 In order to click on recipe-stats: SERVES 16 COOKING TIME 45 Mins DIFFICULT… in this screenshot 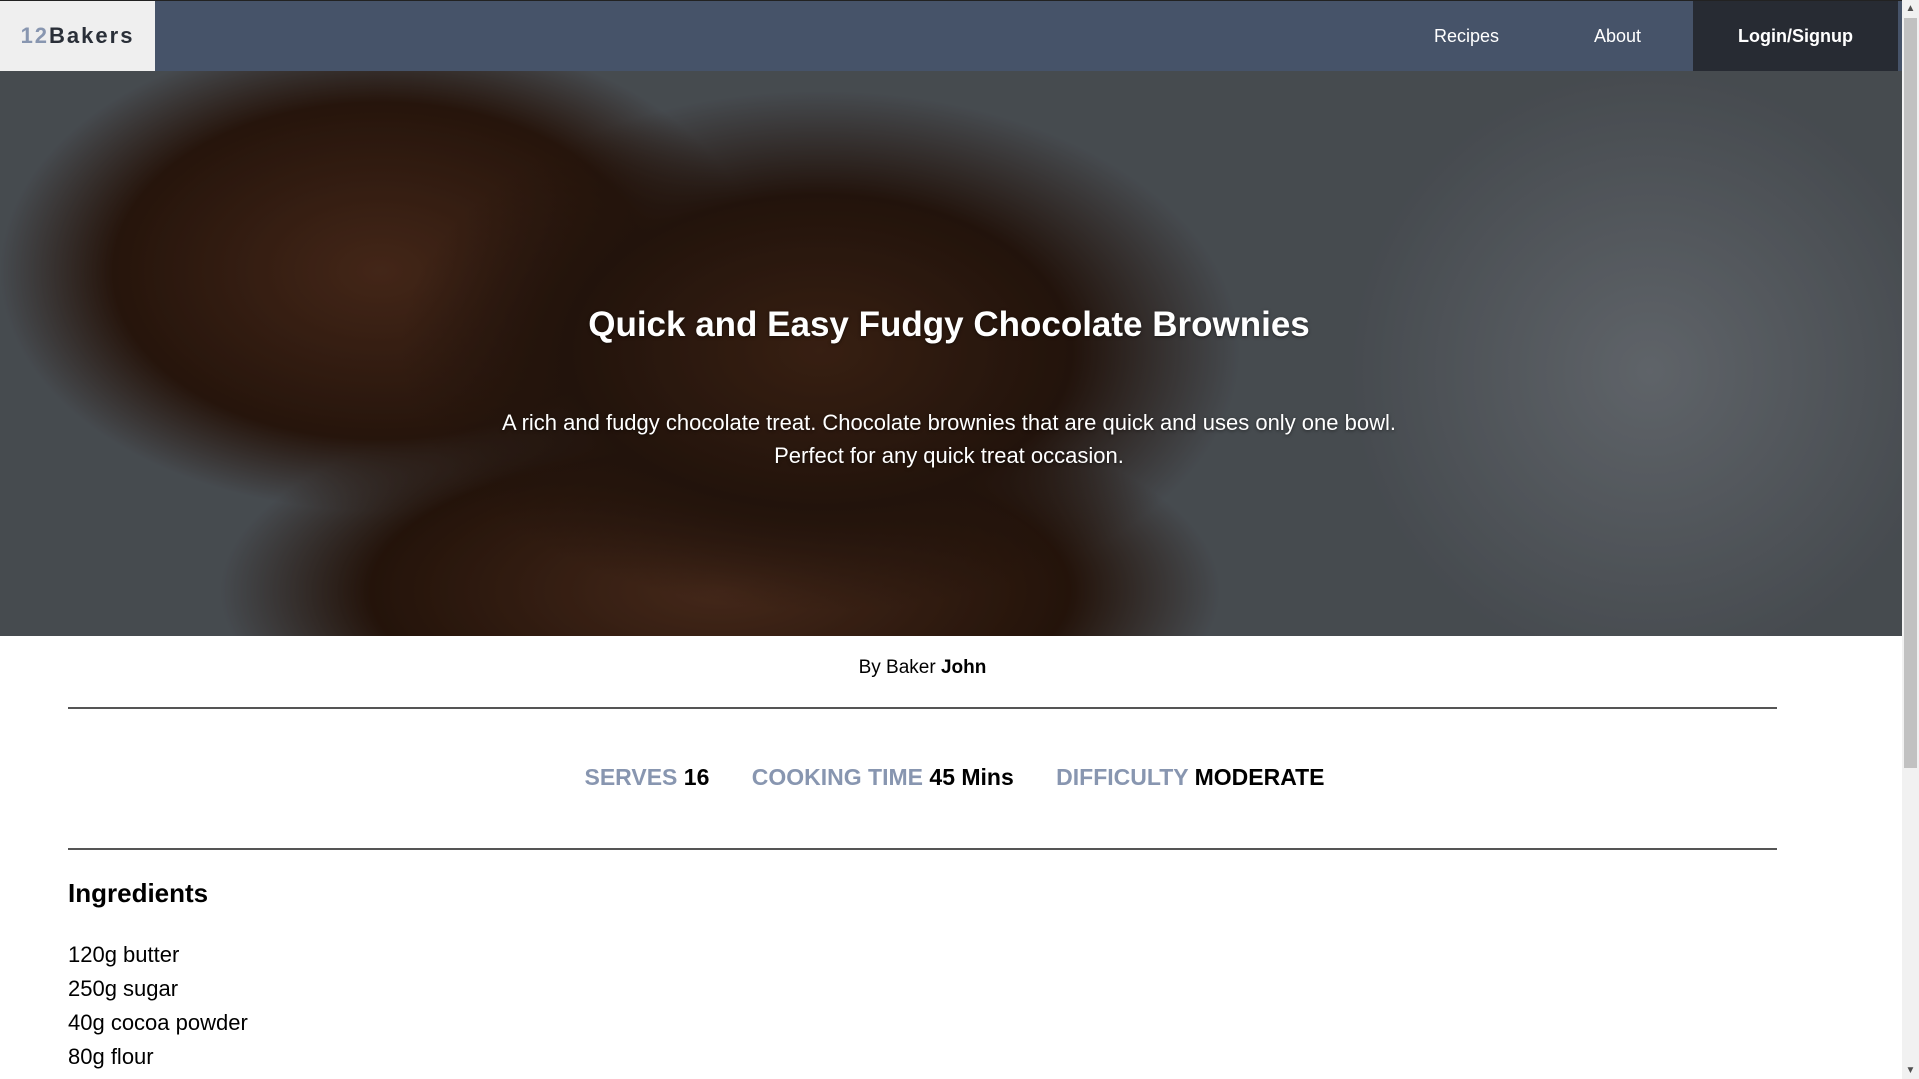, I will do `click(954, 777)`.